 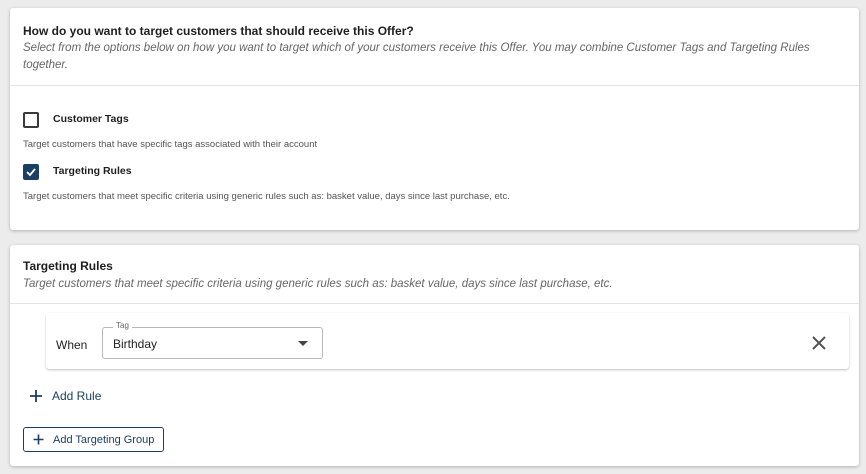 What do you see at coordinates (303, 343) in the screenshot?
I see `caret-down-icon` at bounding box center [303, 343].